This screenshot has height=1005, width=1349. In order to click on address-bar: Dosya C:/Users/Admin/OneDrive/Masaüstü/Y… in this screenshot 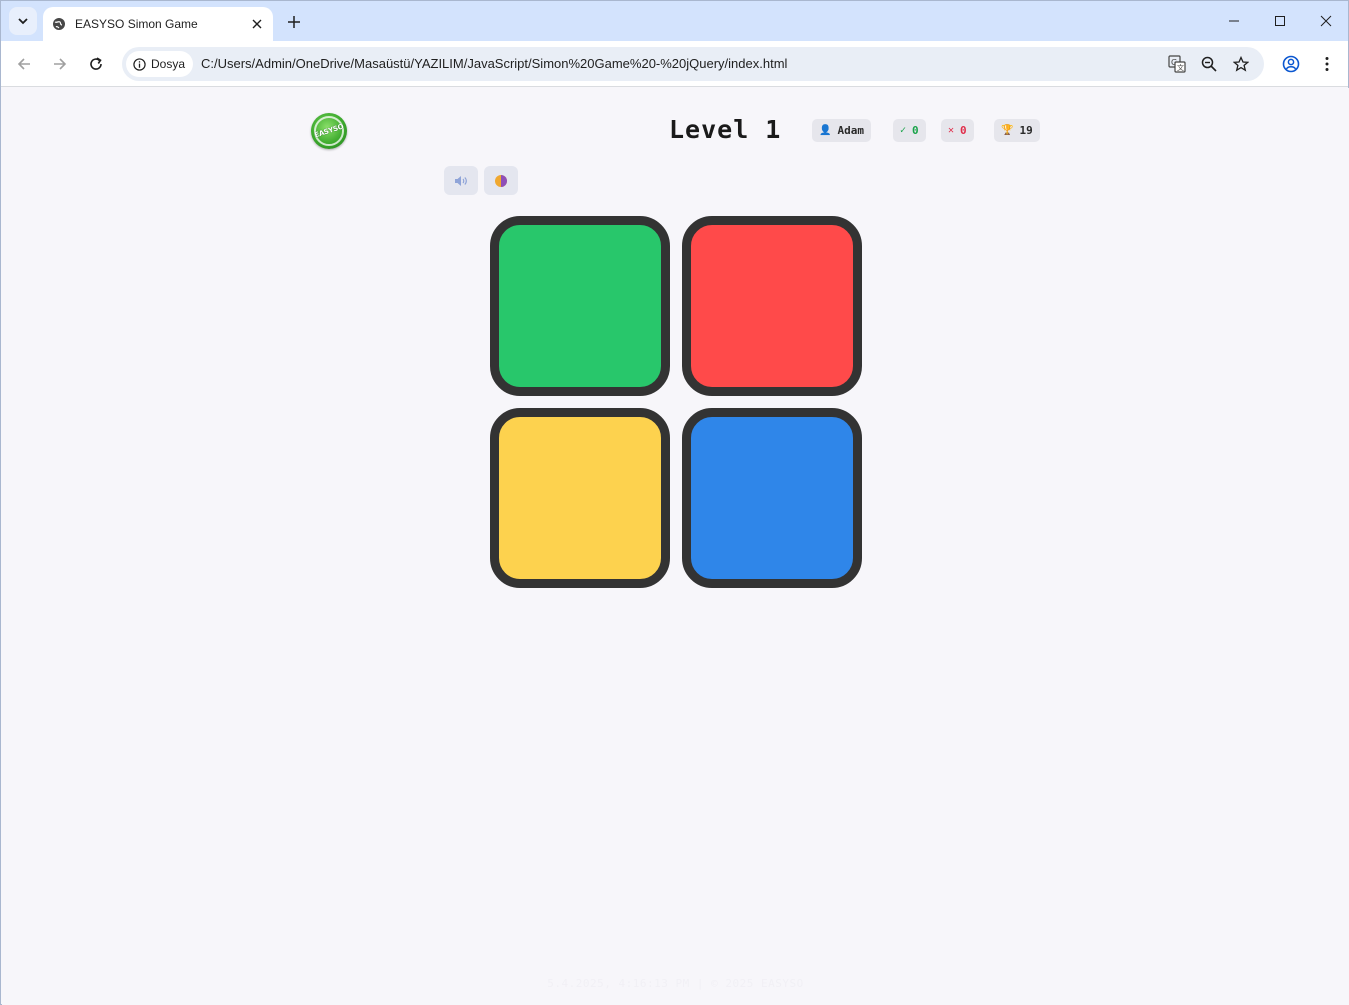, I will do `click(693, 64)`.